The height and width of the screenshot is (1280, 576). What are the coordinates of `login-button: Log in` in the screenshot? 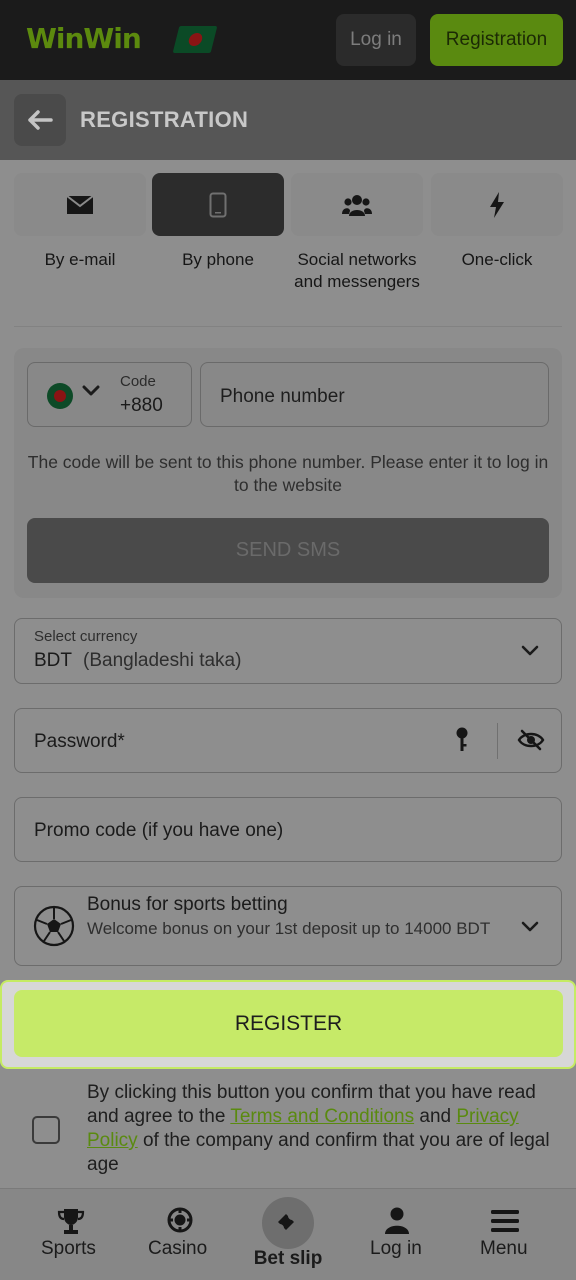 It's located at (376, 40).